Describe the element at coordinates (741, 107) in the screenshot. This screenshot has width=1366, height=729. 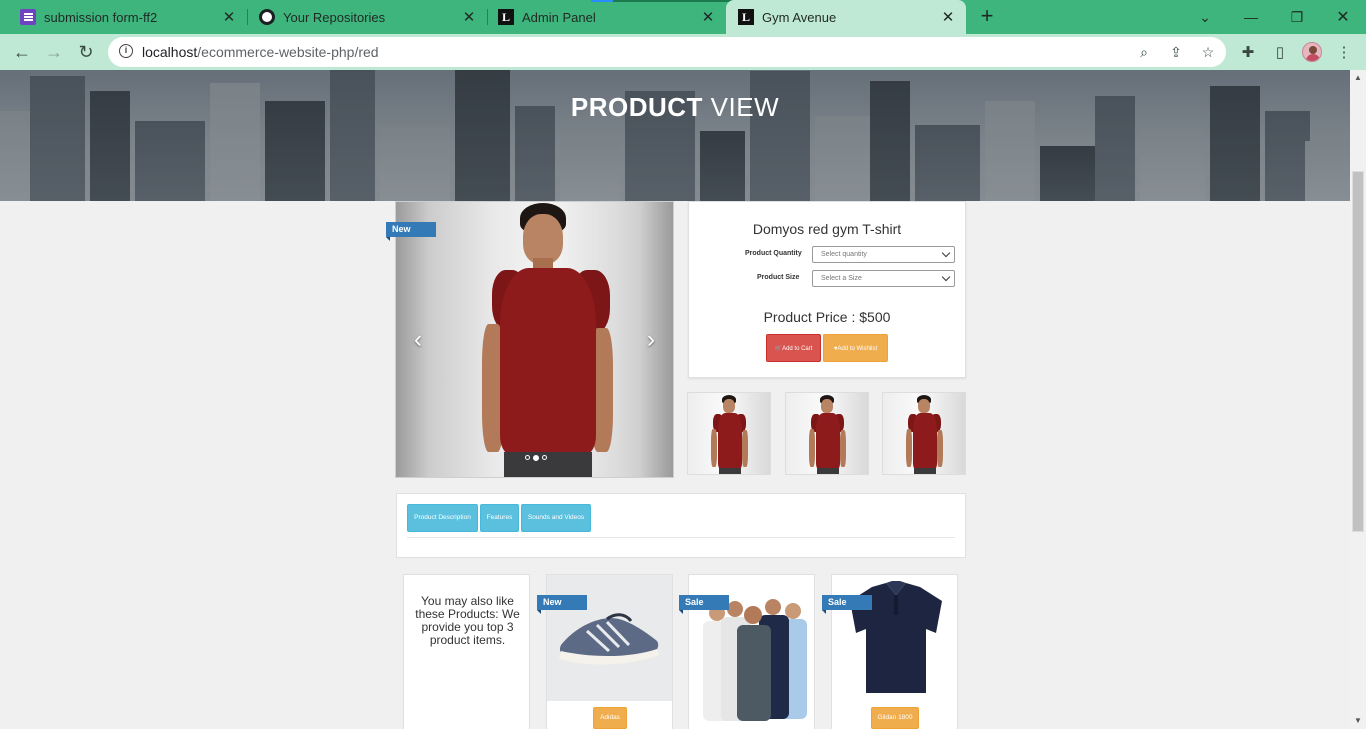
I see `page-title-light: VIEW` at that location.